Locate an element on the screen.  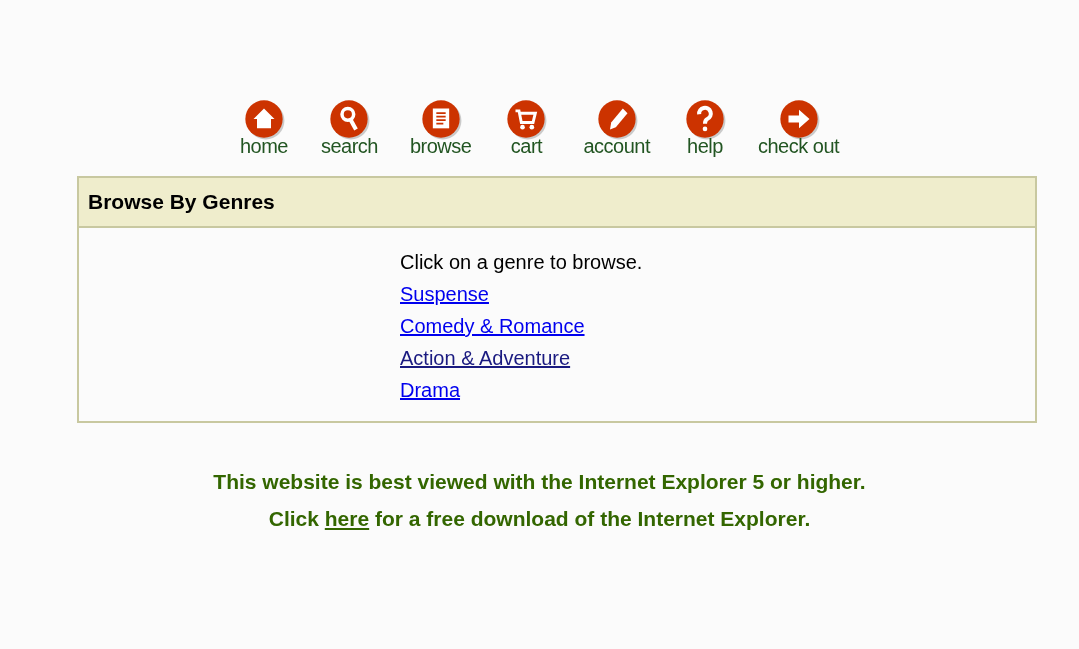
question-mark-icon is located at coordinates (705, 119).